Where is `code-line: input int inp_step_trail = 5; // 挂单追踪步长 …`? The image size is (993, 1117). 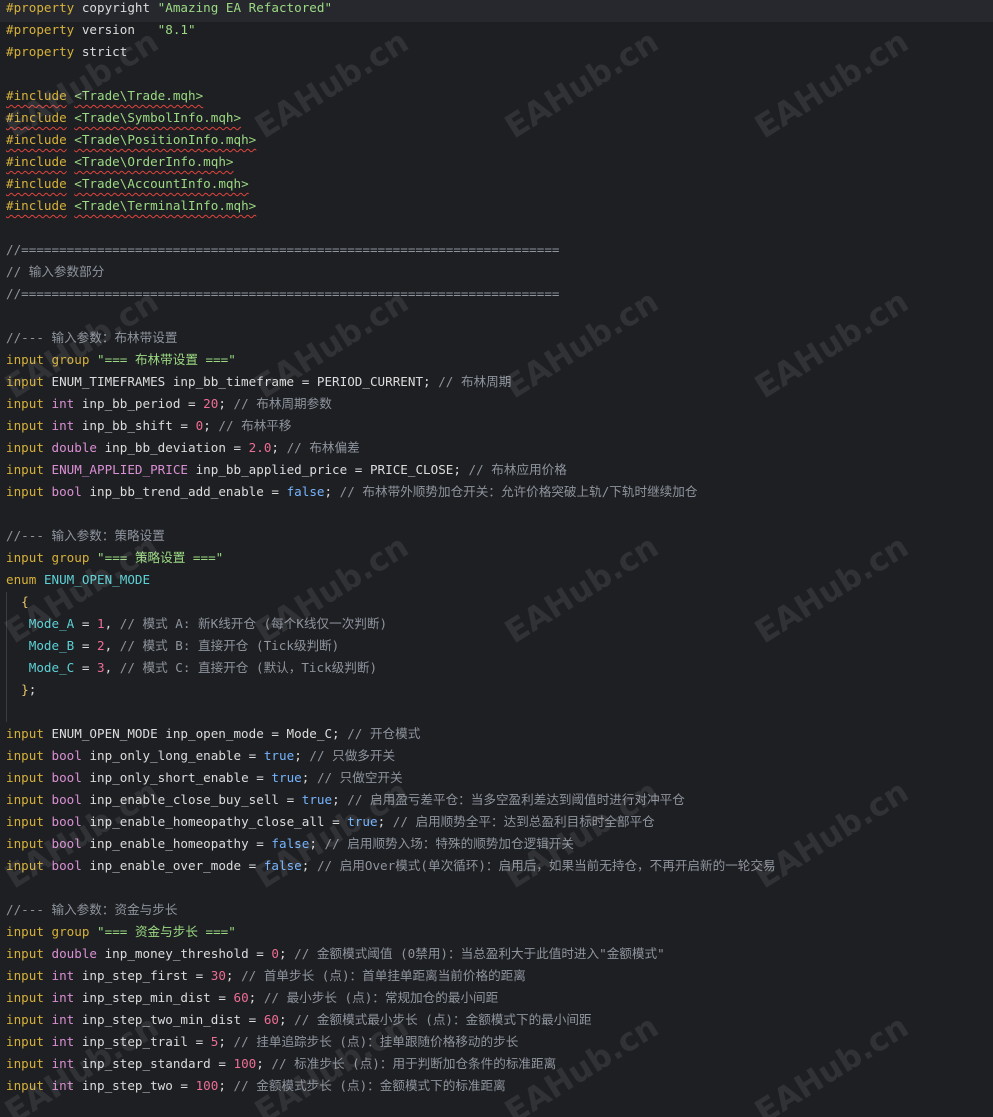
code-line: input int inp_step_trail = 5; // 挂单追踪步长 … is located at coordinates (262, 1045).